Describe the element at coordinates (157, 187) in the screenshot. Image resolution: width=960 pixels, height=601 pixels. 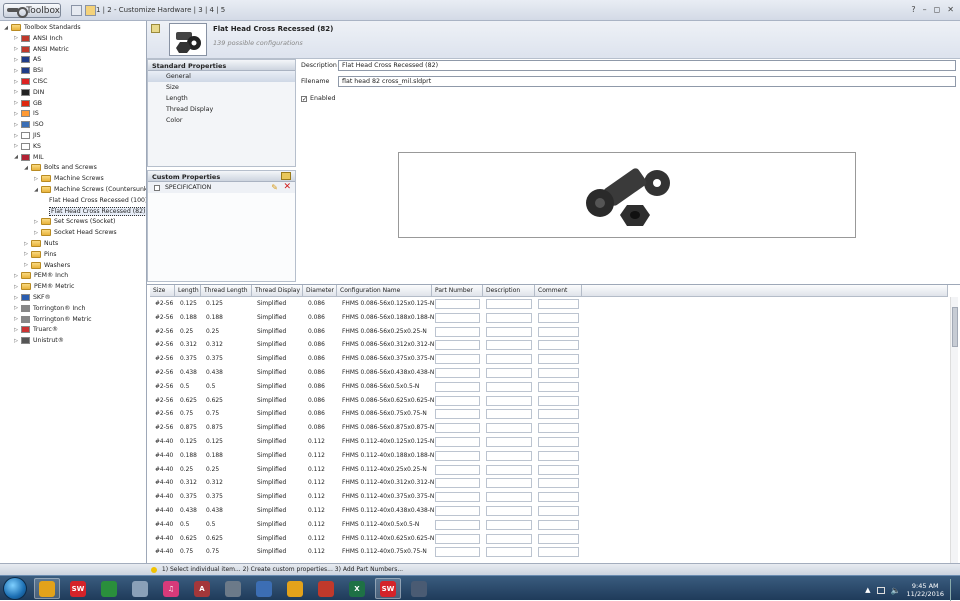
I see `property-checkbox` at that location.